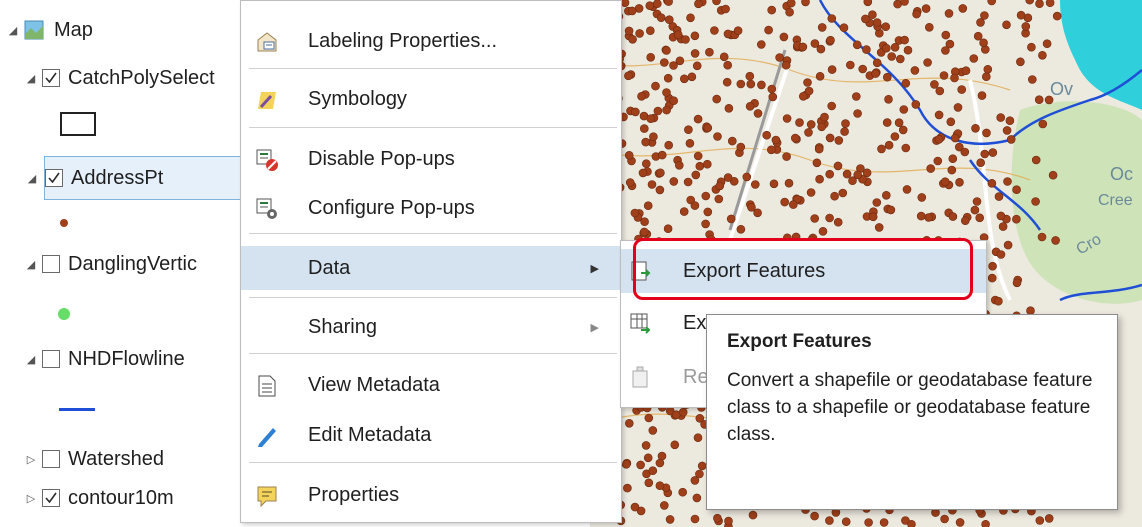  Describe the element at coordinates (431, 327) in the screenshot. I see `menu-item-sharing: Sharing ▶` at that location.